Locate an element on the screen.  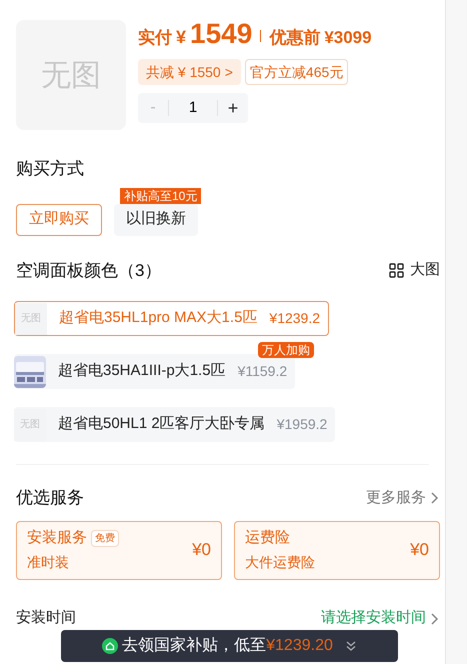
toast-text: 去领国家补贴，低至¥1239.20 is located at coordinates (227, 646).